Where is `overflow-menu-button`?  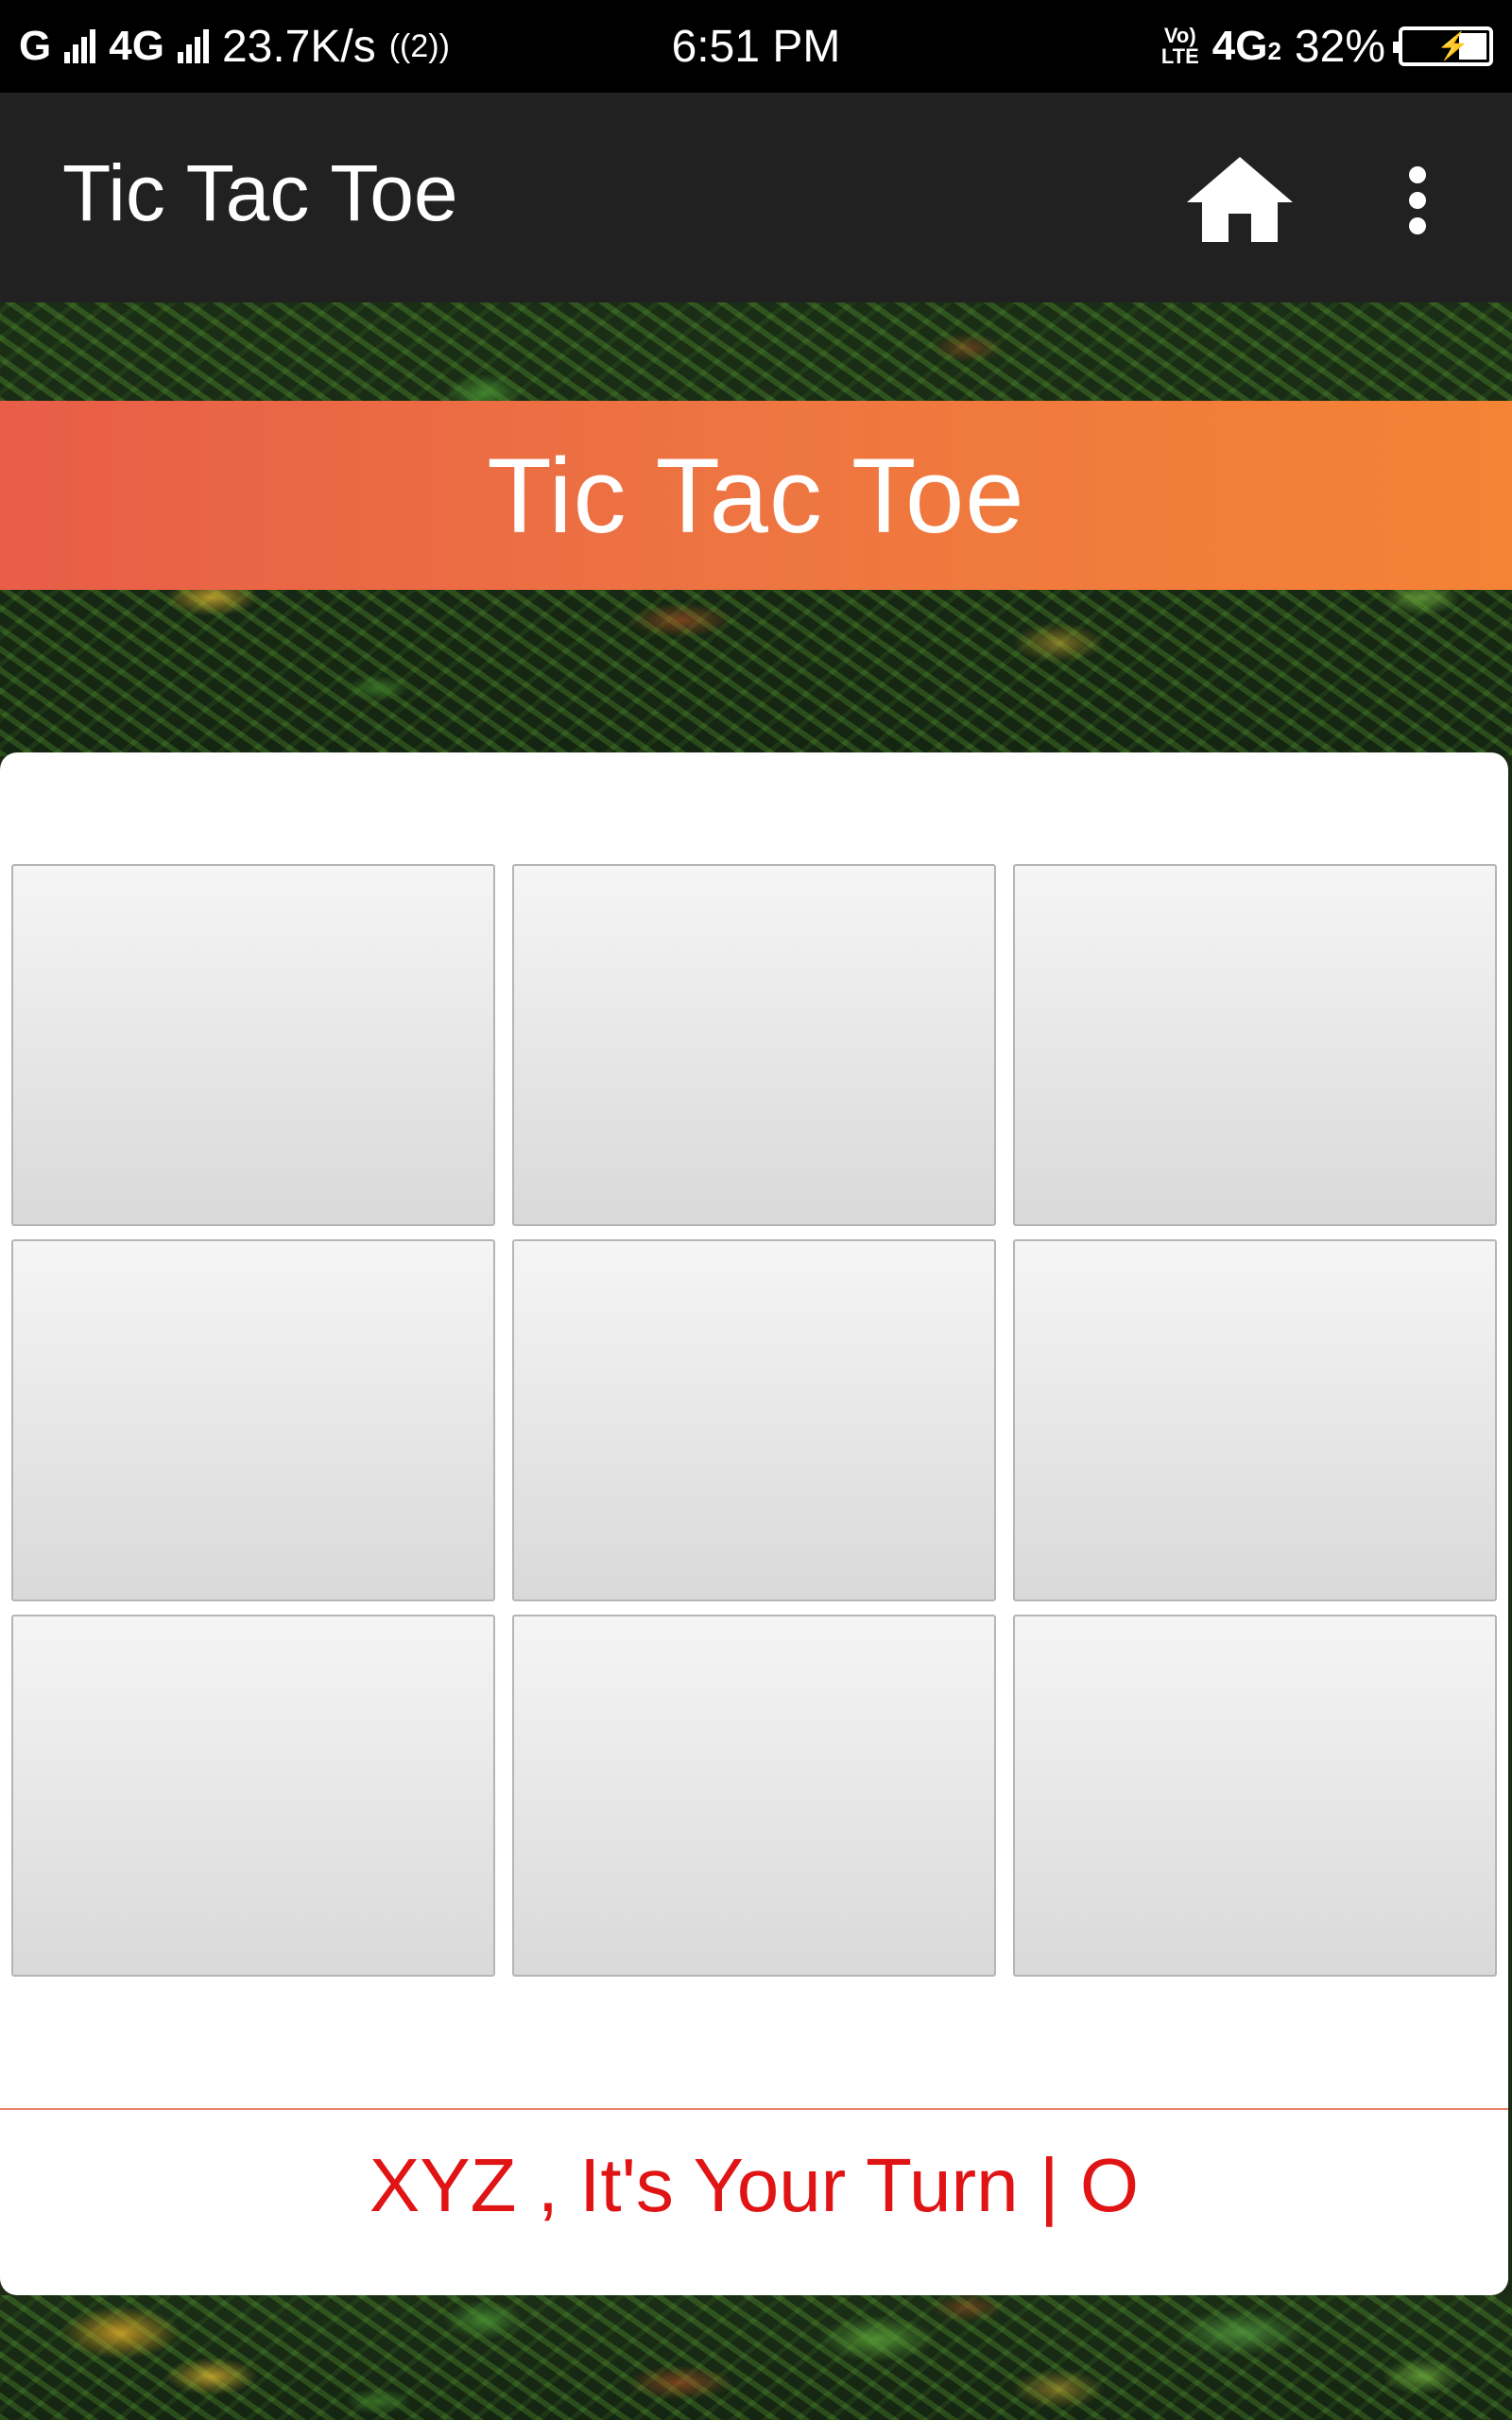
overflow-menu-button is located at coordinates (1417, 201).